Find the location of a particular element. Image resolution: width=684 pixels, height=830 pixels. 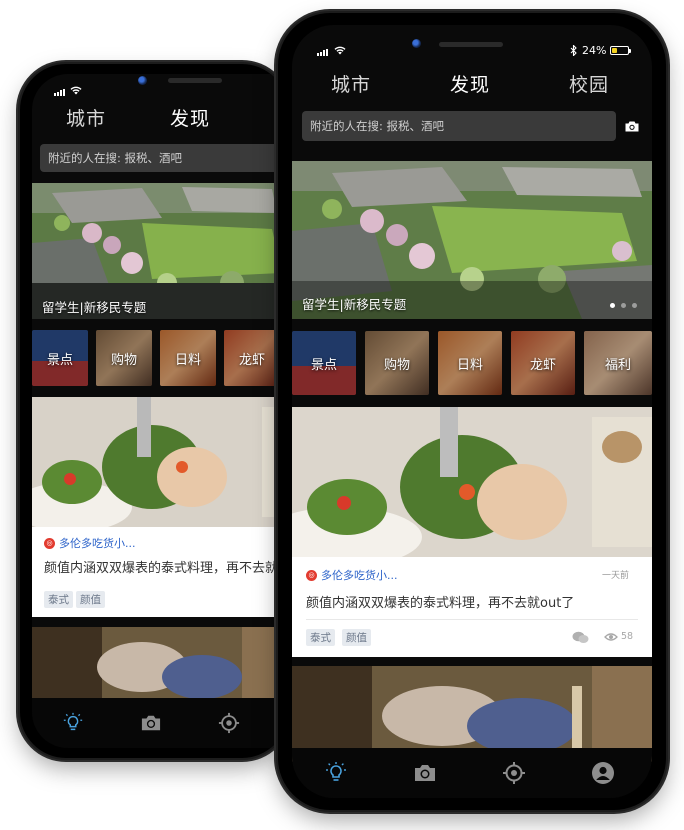

banner-dot-active is located at coordinates (612, 305).